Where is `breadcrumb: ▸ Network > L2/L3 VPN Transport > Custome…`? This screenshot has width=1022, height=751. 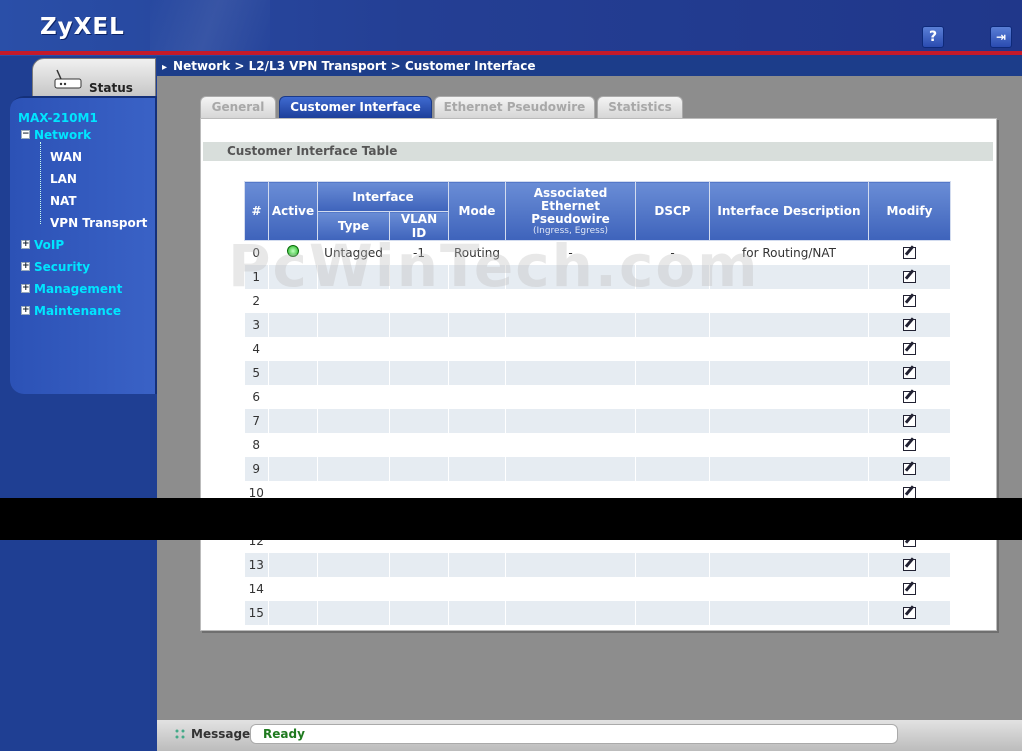
breadcrumb: ▸ Network > L2/L3 VPN Transport > Custome… is located at coordinates (349, 66).